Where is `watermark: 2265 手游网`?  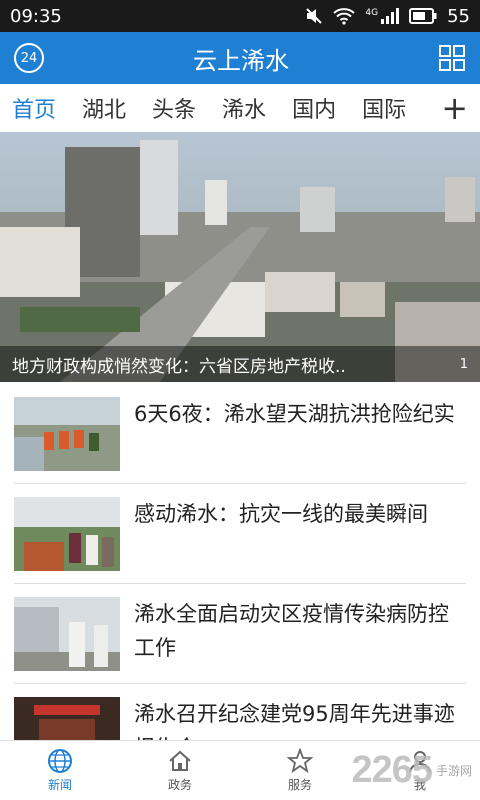 watermark: 2265 手游网 is located at coordinates (411, 770).